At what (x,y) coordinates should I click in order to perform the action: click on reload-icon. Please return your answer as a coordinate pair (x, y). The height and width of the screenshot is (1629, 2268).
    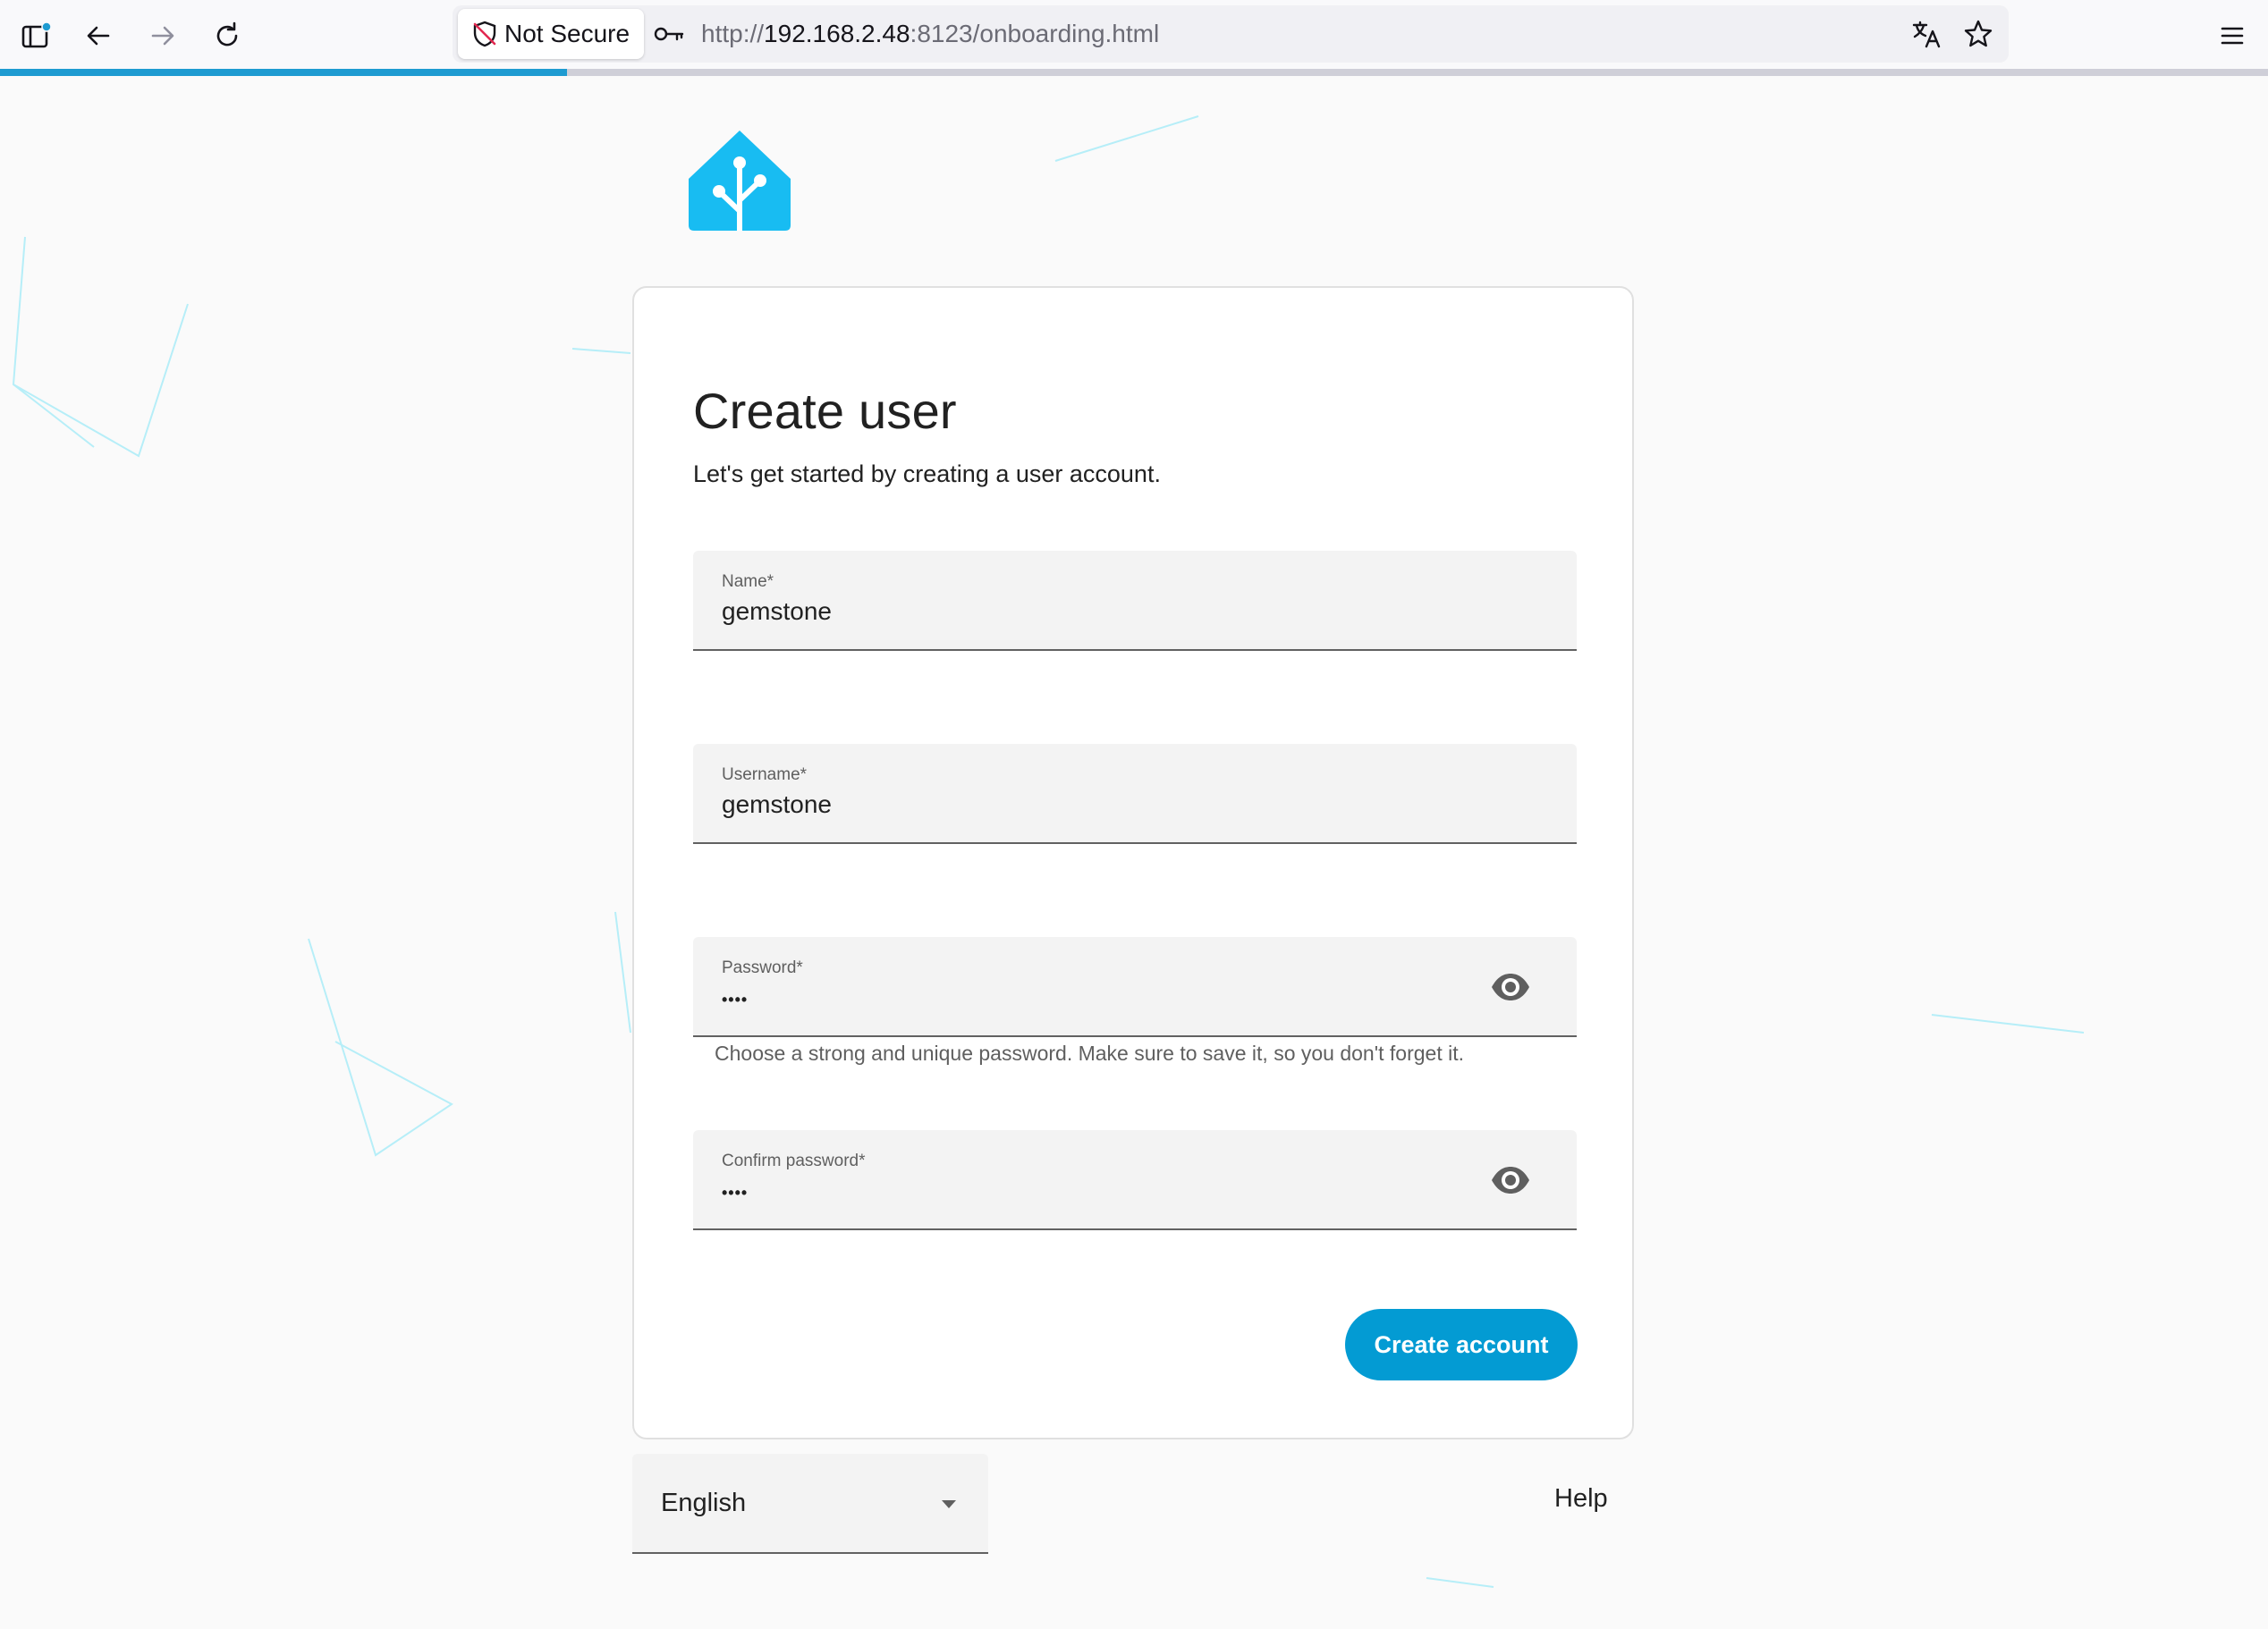
    Looking at the image, I should click on (227, 33).